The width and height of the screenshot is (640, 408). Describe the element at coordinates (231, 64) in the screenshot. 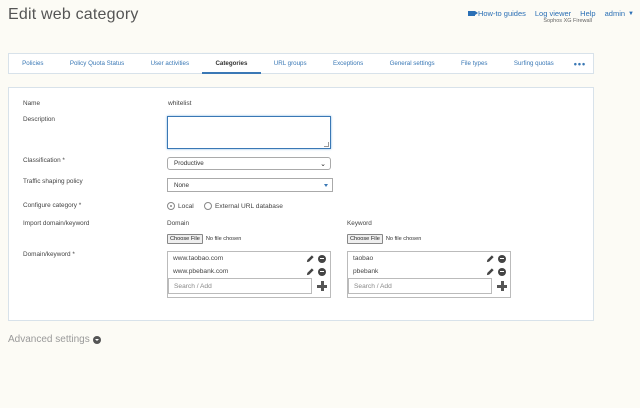

I see `tab-categories: Categories` at that location.